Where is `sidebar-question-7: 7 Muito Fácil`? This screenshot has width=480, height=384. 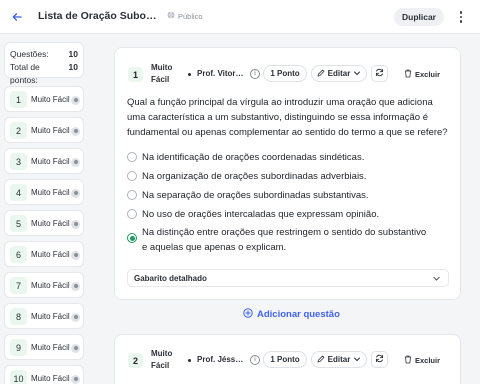
sidebar-question-7: 7 Muito Fácil is located at coordinates (44, 285).